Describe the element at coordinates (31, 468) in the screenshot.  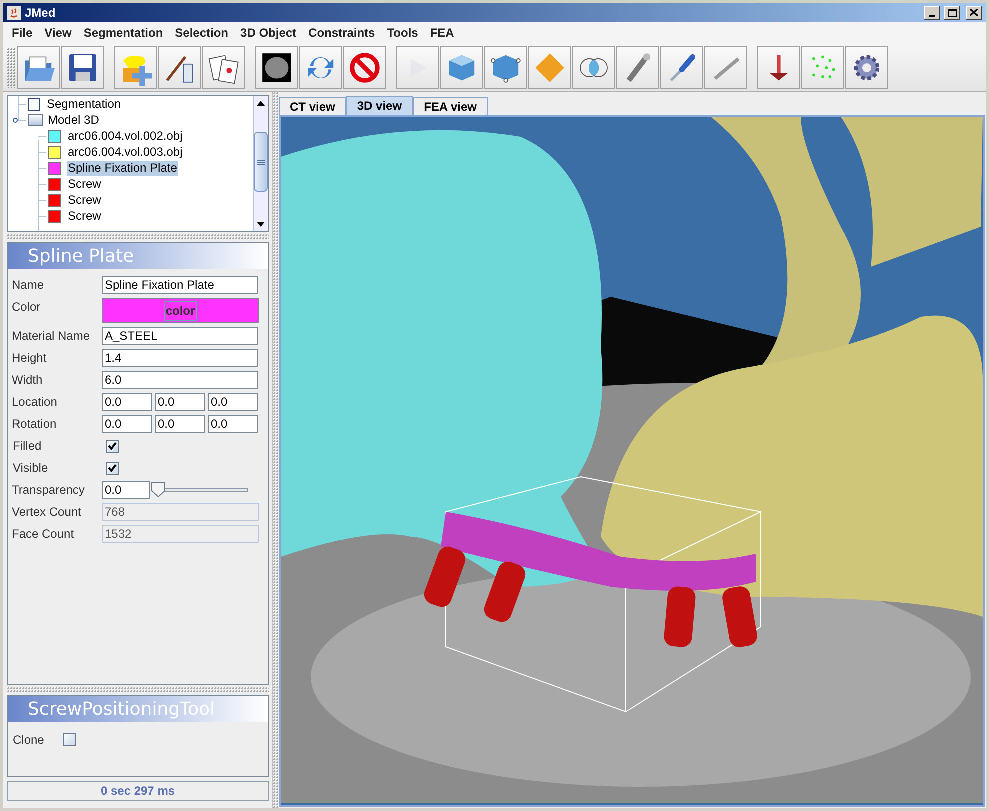
I see `field-label: Visible` at that location.